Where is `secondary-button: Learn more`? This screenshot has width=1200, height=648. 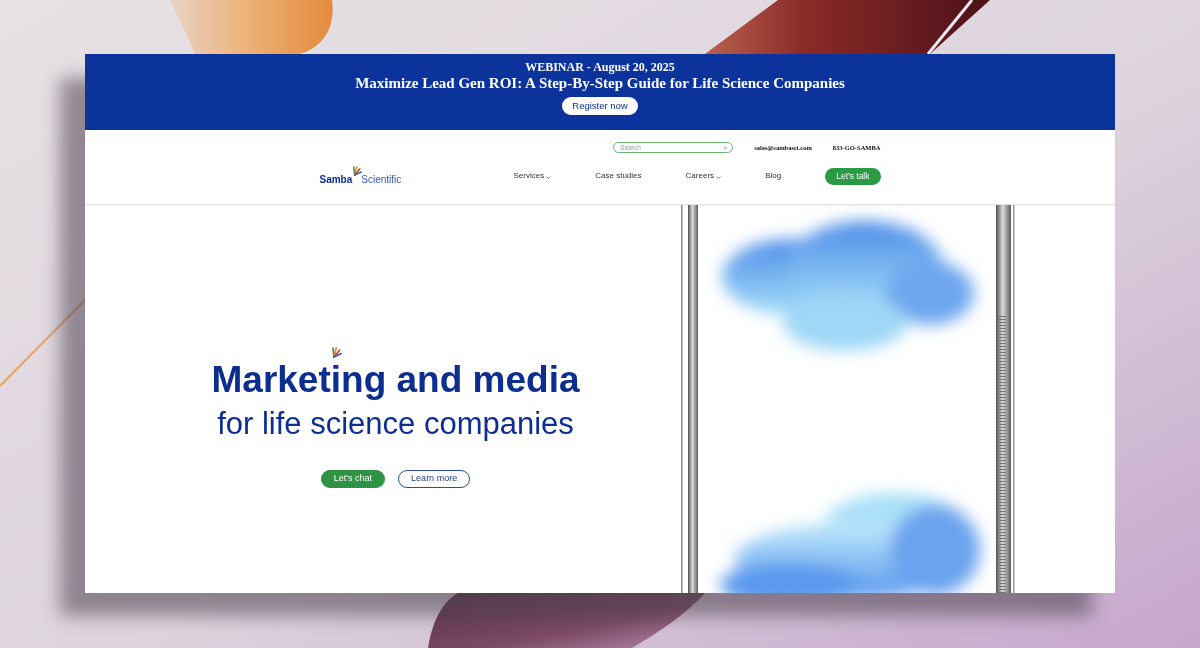
secondary-button: Learn more is located at coordinates (434, 479).